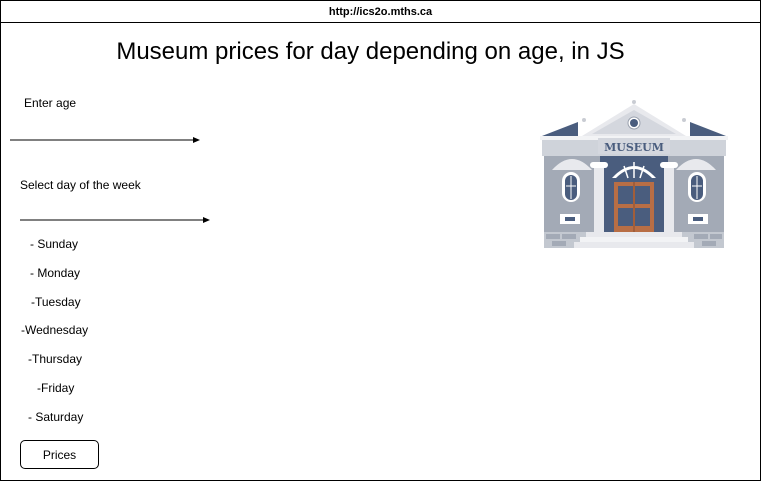 Image resolution: width=761 pixels, height=481 pixels. I want to click on day-select-arrow-icon, so click(117, 220).